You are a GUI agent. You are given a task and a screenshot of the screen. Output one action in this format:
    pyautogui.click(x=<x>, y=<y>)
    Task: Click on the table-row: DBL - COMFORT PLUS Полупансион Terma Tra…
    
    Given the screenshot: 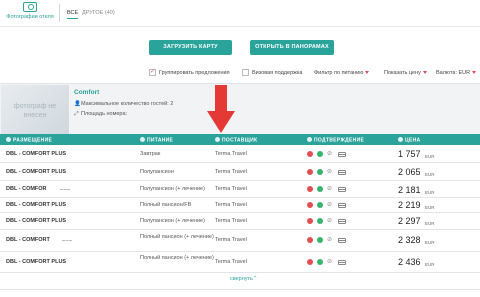 What is the action you would take?
    pyautogui.click(x=240, y=172)
    